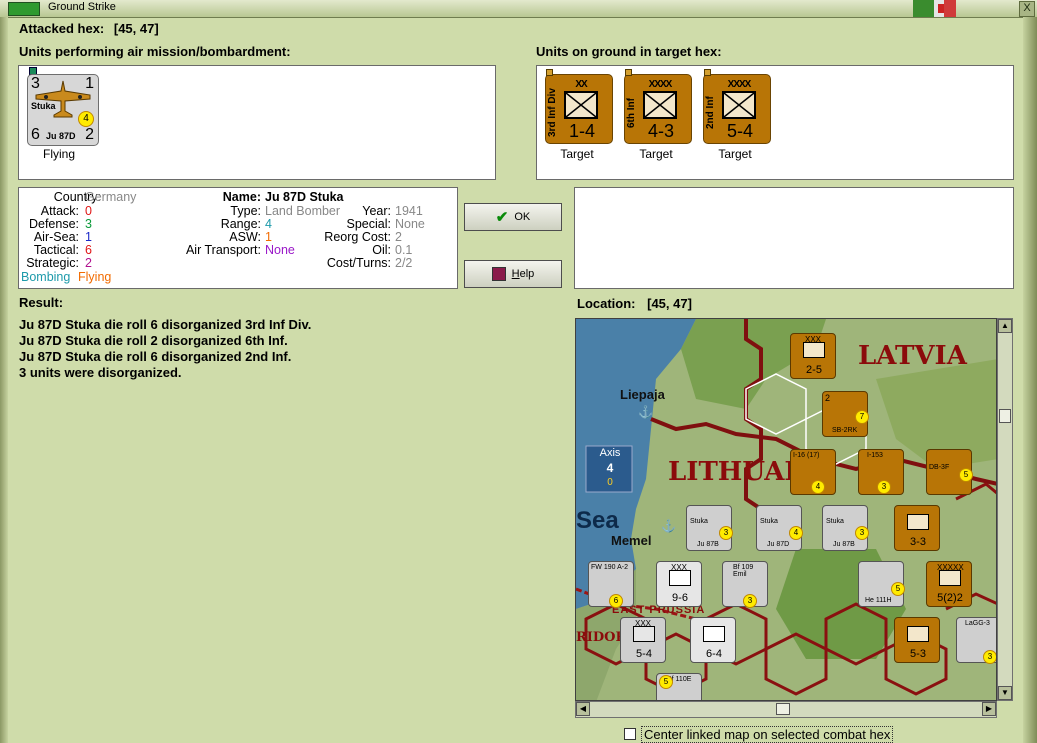  What do you see at coordinates (658, 106) in the screenshot?
I see `ground-unit-counter: 6th Inf XXXX 4-3` at bounding box center [658, 106].